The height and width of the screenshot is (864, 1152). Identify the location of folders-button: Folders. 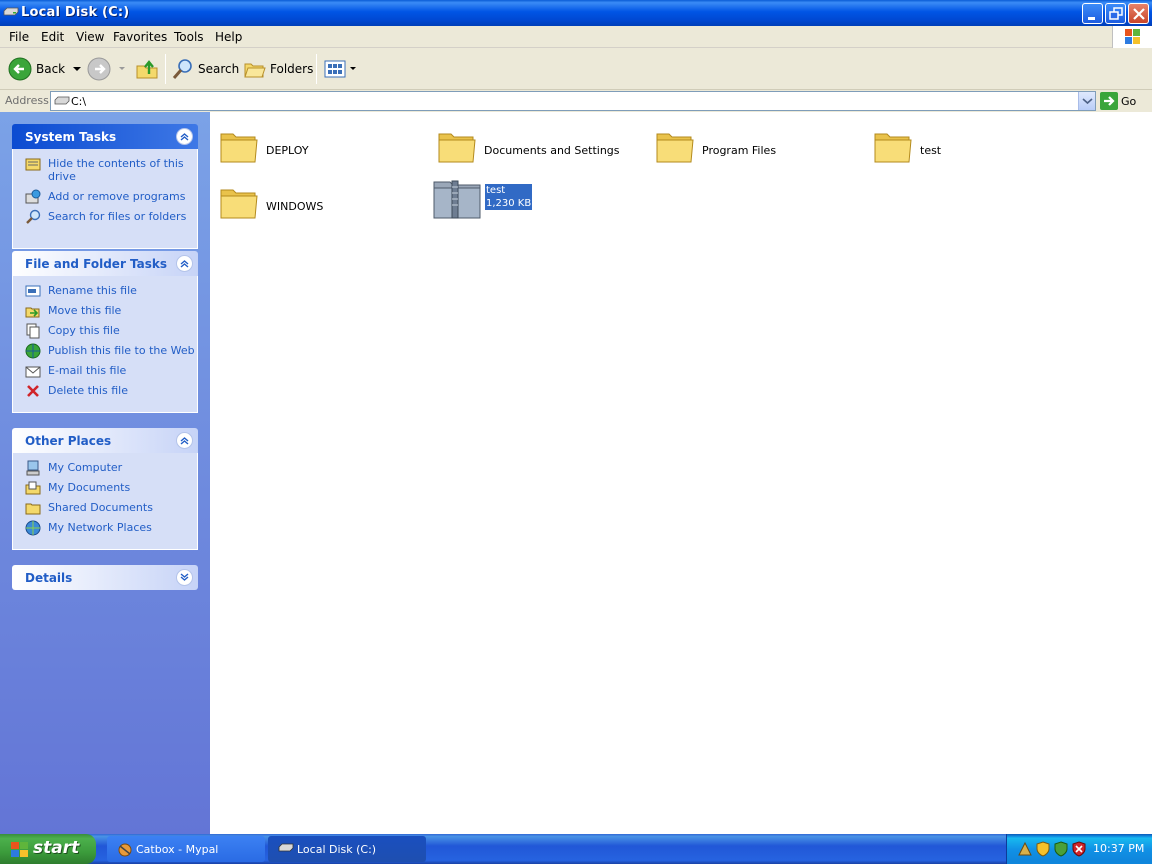
(278, 69).